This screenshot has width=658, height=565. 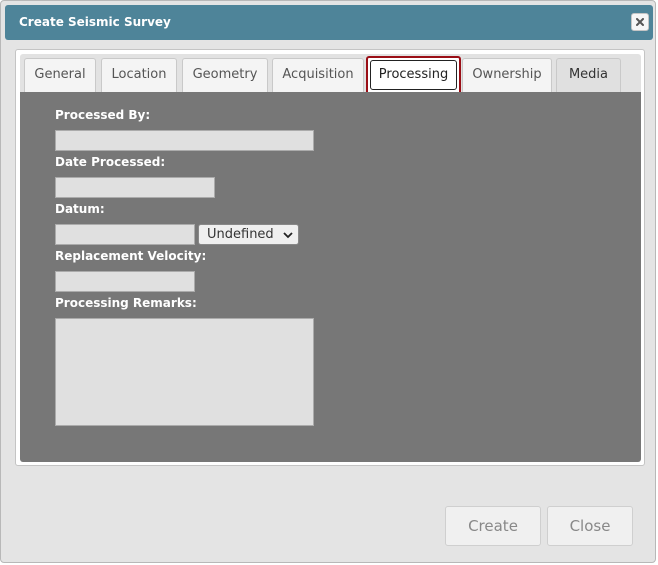 I want to click on tab-geometry: Geometry, so click(x=225, y=75).